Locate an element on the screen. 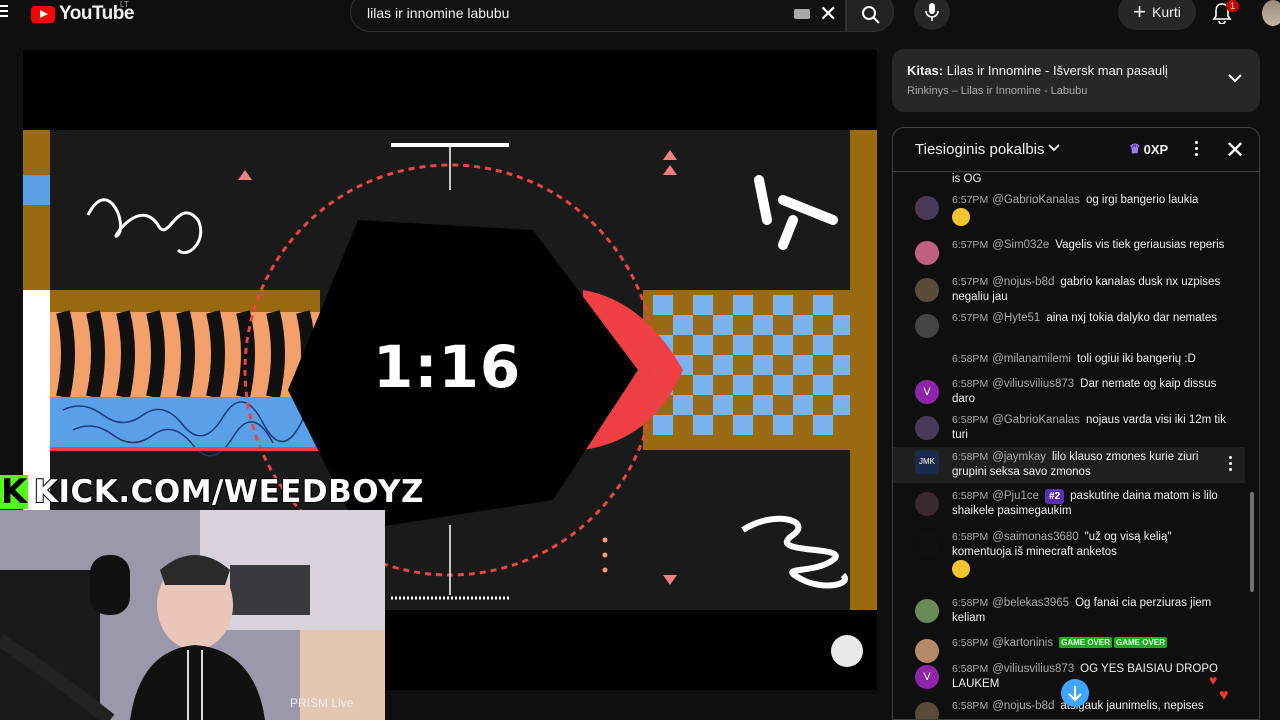 This screenshot has height=720, width=1280. menu-icon is located at coordinates (4, 12).